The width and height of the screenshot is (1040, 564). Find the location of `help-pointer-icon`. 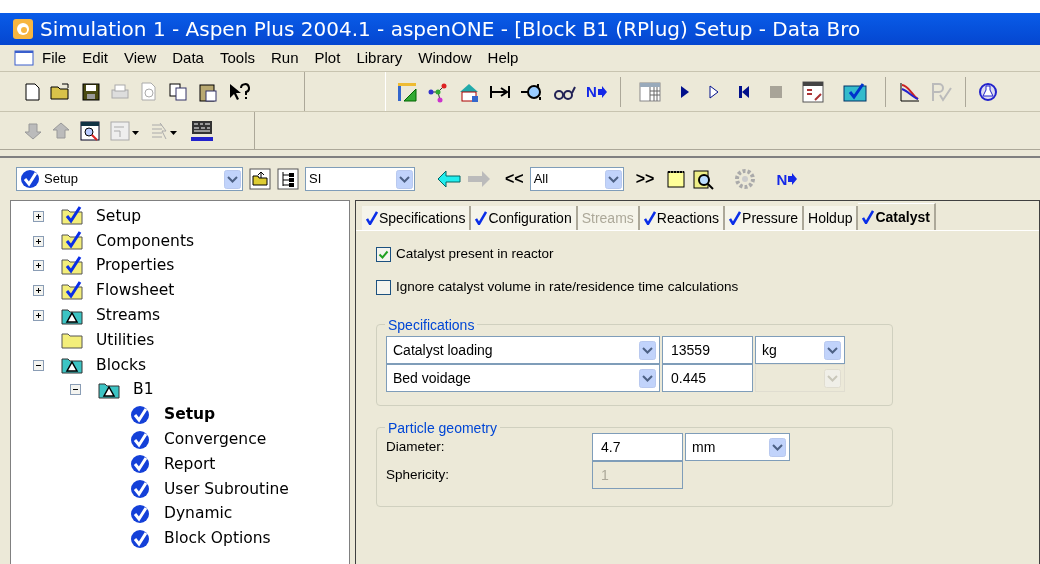

help-pointer-icon is located at coordinates (239, 91).